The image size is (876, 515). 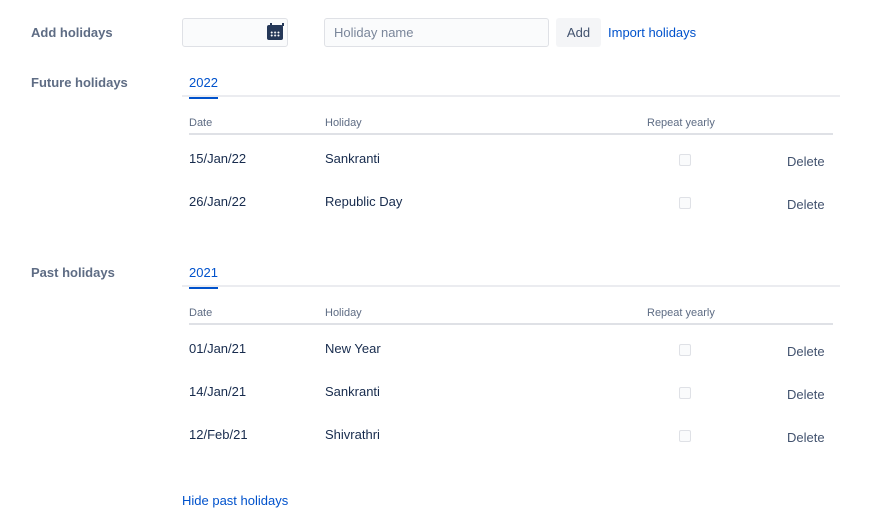 What do you see at coordinates (652, 32) in the screenshot?
I see `import-holidays-link: Import holidays` at bounding box center [652, 32].